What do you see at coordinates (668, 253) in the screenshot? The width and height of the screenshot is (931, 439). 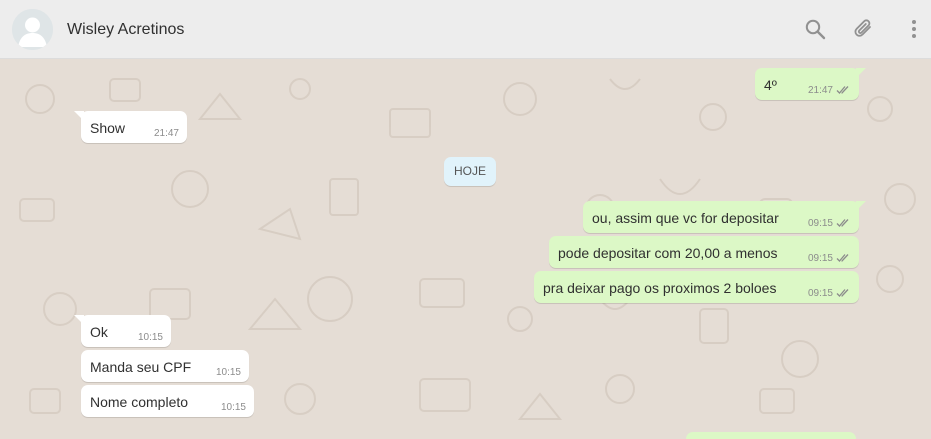 I see `message-text: pode depositar com 20,00 a menos` at bounding box center [668, 253].